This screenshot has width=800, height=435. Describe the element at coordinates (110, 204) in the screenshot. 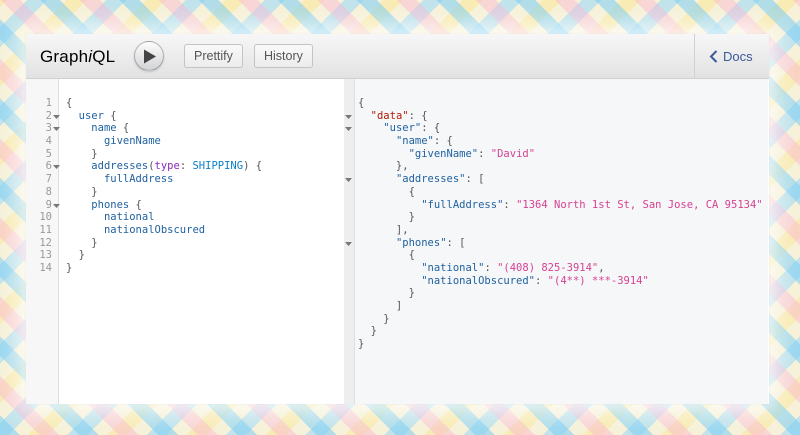

I see `code-token: phones` at that location.